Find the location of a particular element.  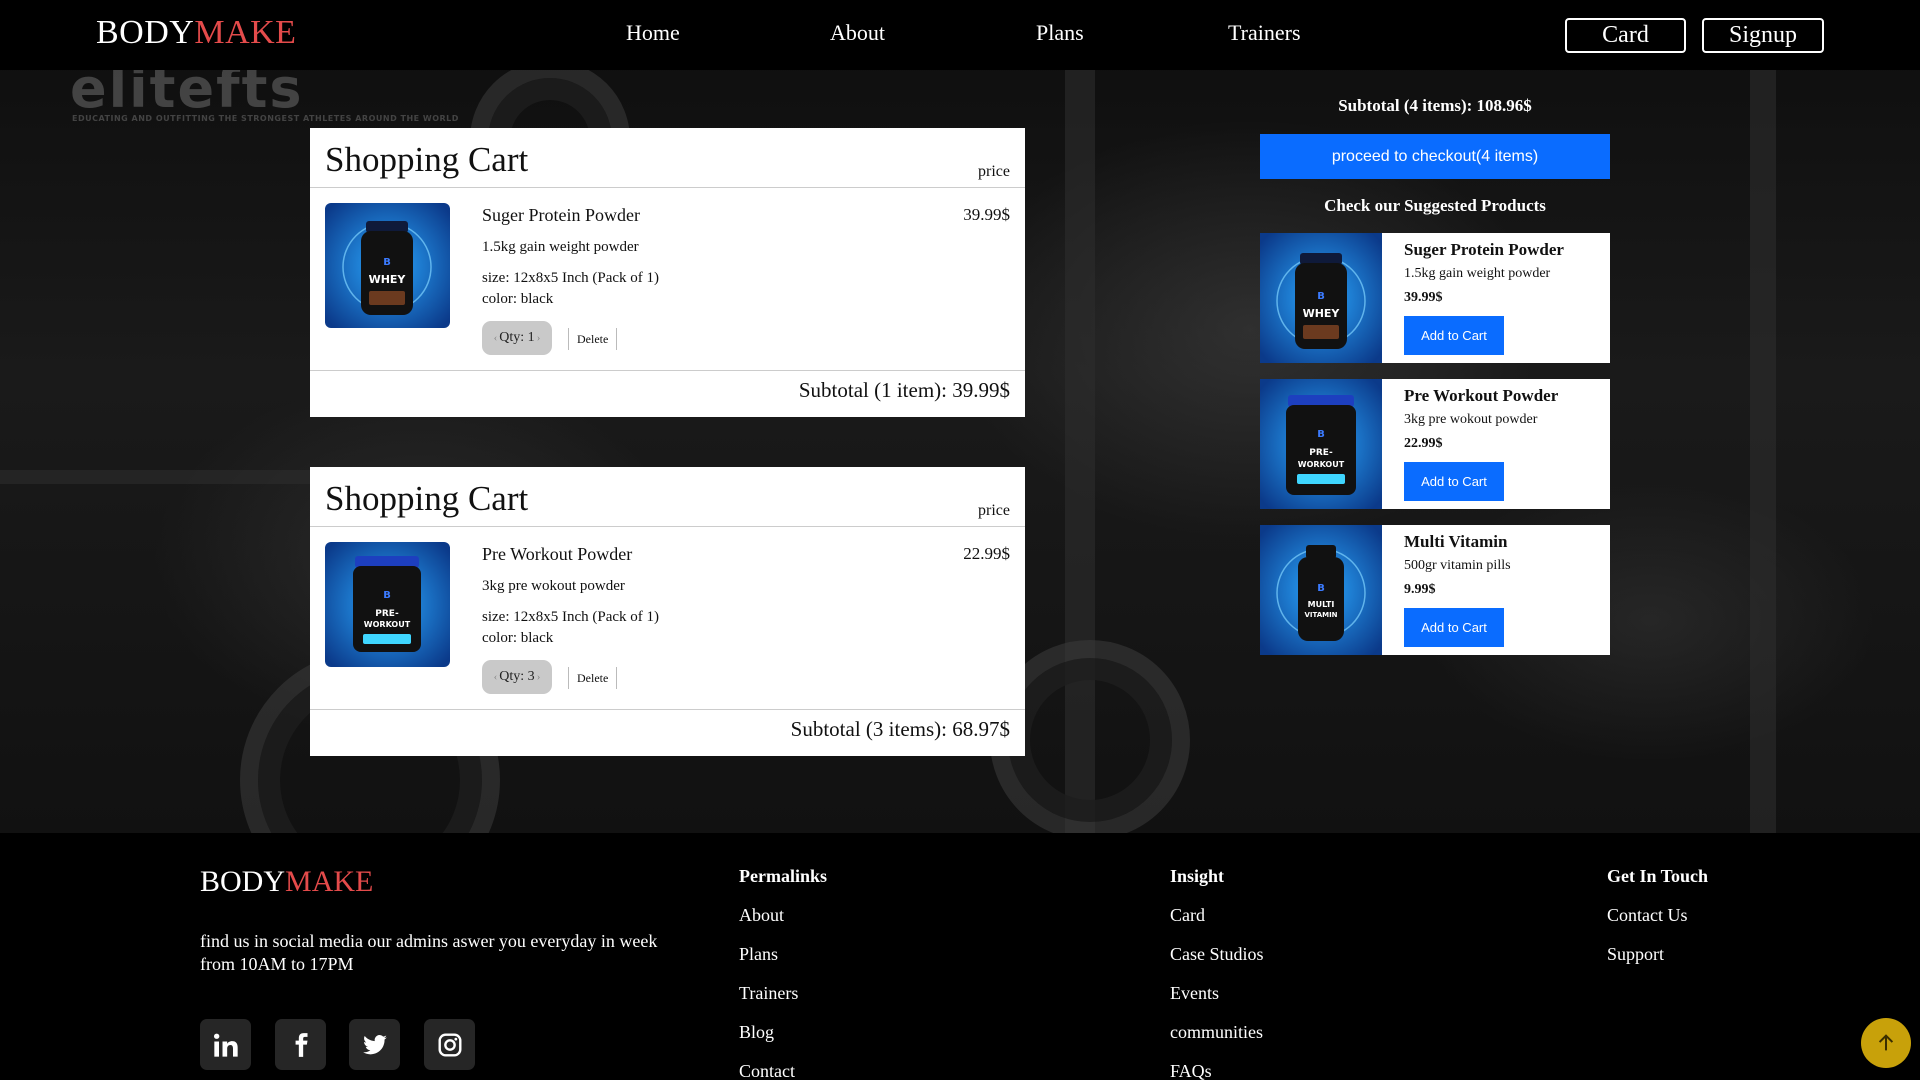

subtotal-text: Subtotal (1 item): 39.99$ is located at coordinates (904, 390).